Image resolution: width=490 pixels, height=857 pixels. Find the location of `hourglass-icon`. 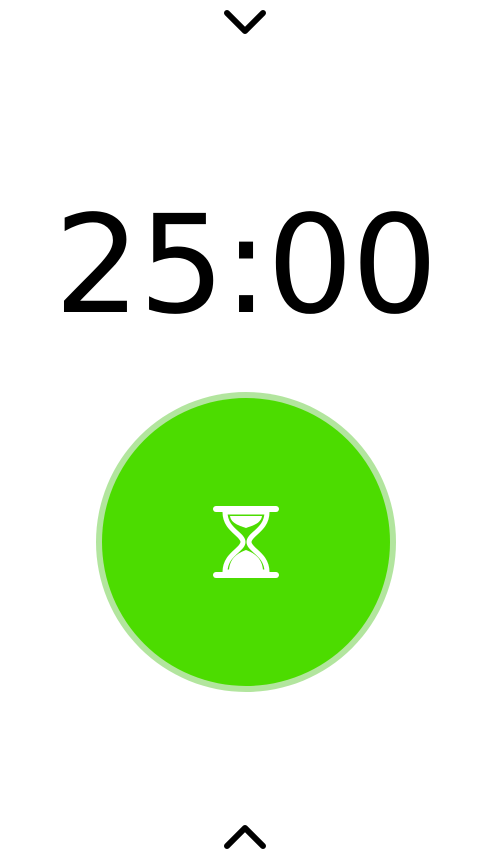

hourglass-icon is located at coordinates (246, 542).